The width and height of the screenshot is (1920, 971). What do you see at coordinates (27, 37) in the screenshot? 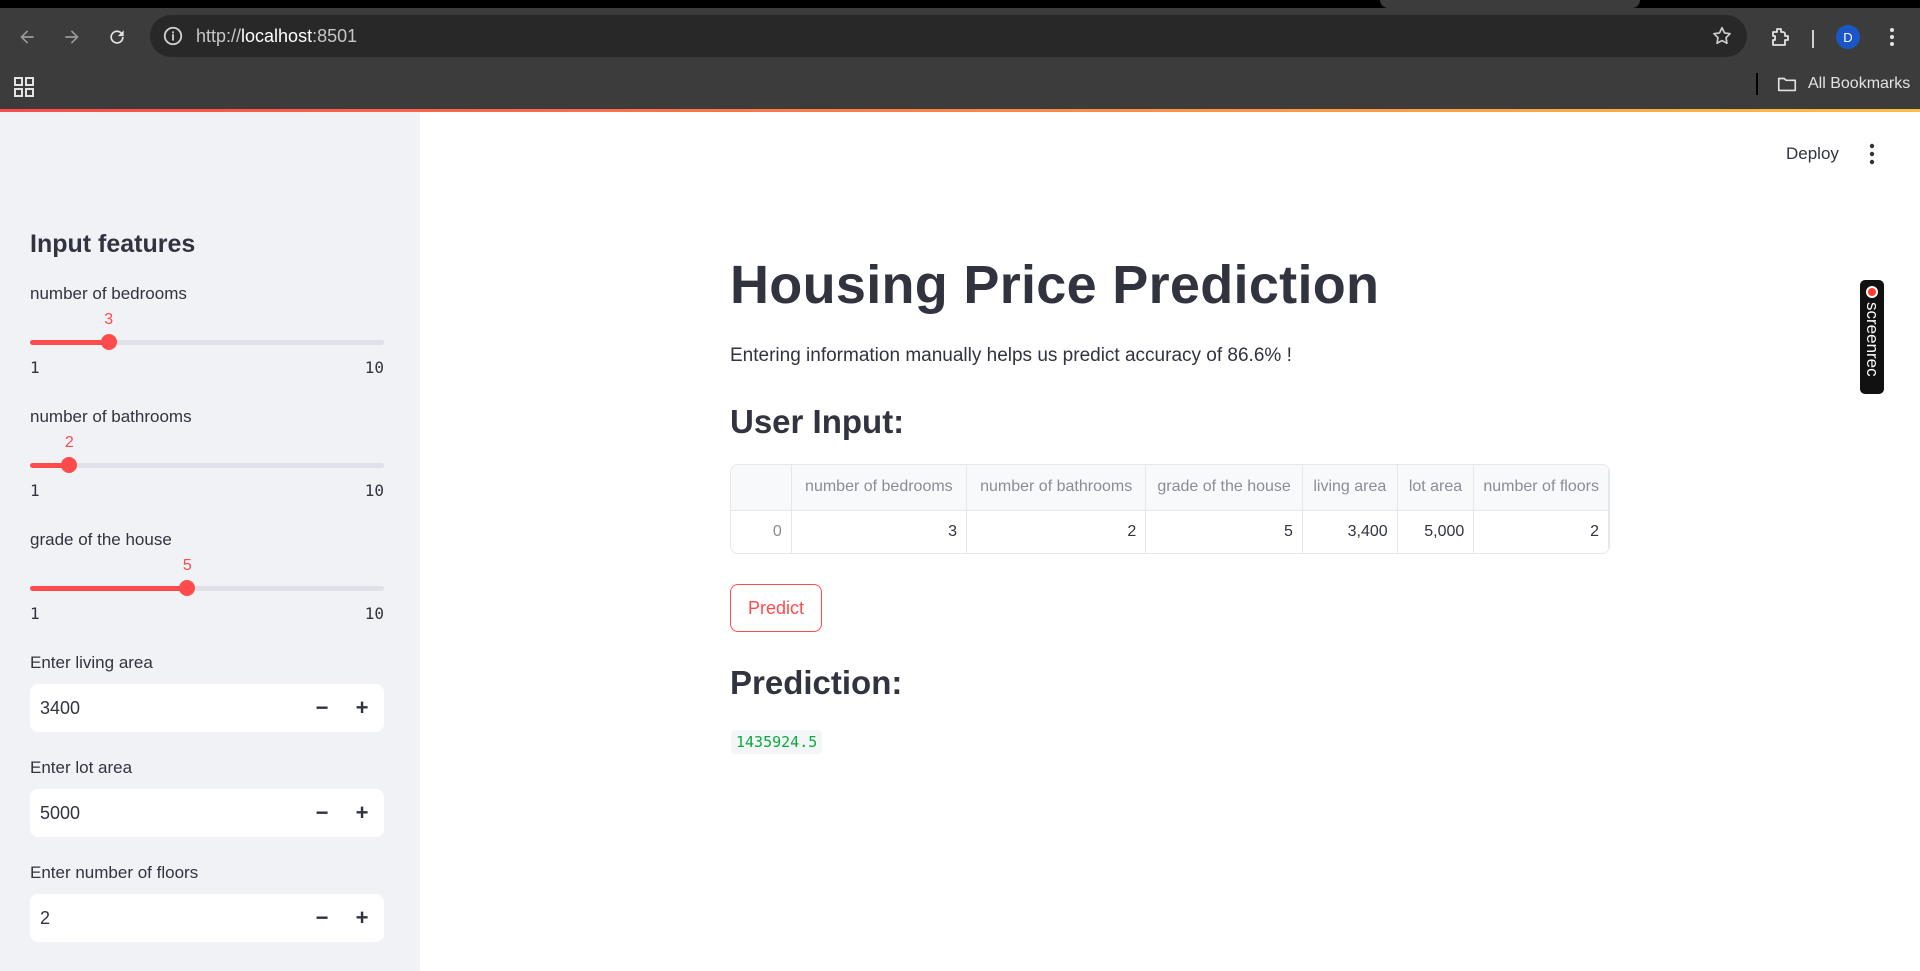
I see `back-icon` at bounding box center [27, 37].